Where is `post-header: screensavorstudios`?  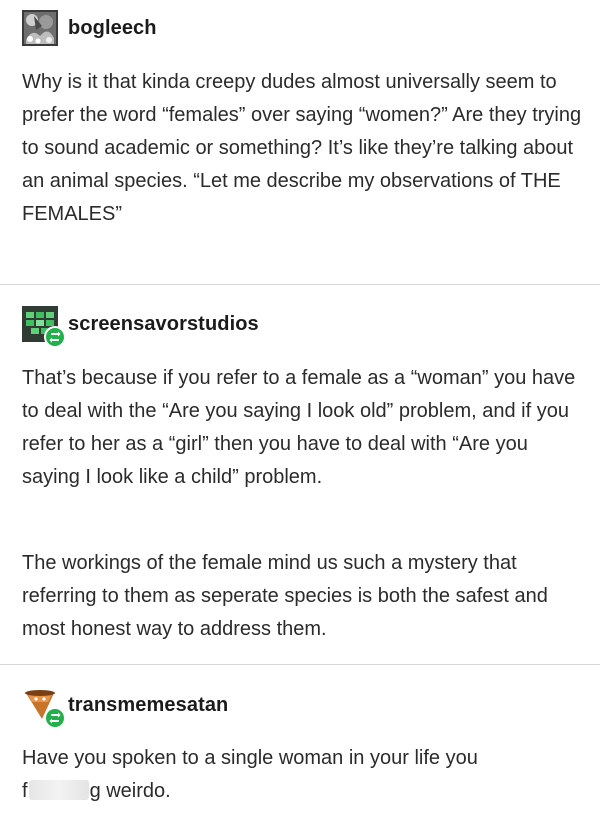 post-header: screensavorstudios is located at coordinates (140, 327).